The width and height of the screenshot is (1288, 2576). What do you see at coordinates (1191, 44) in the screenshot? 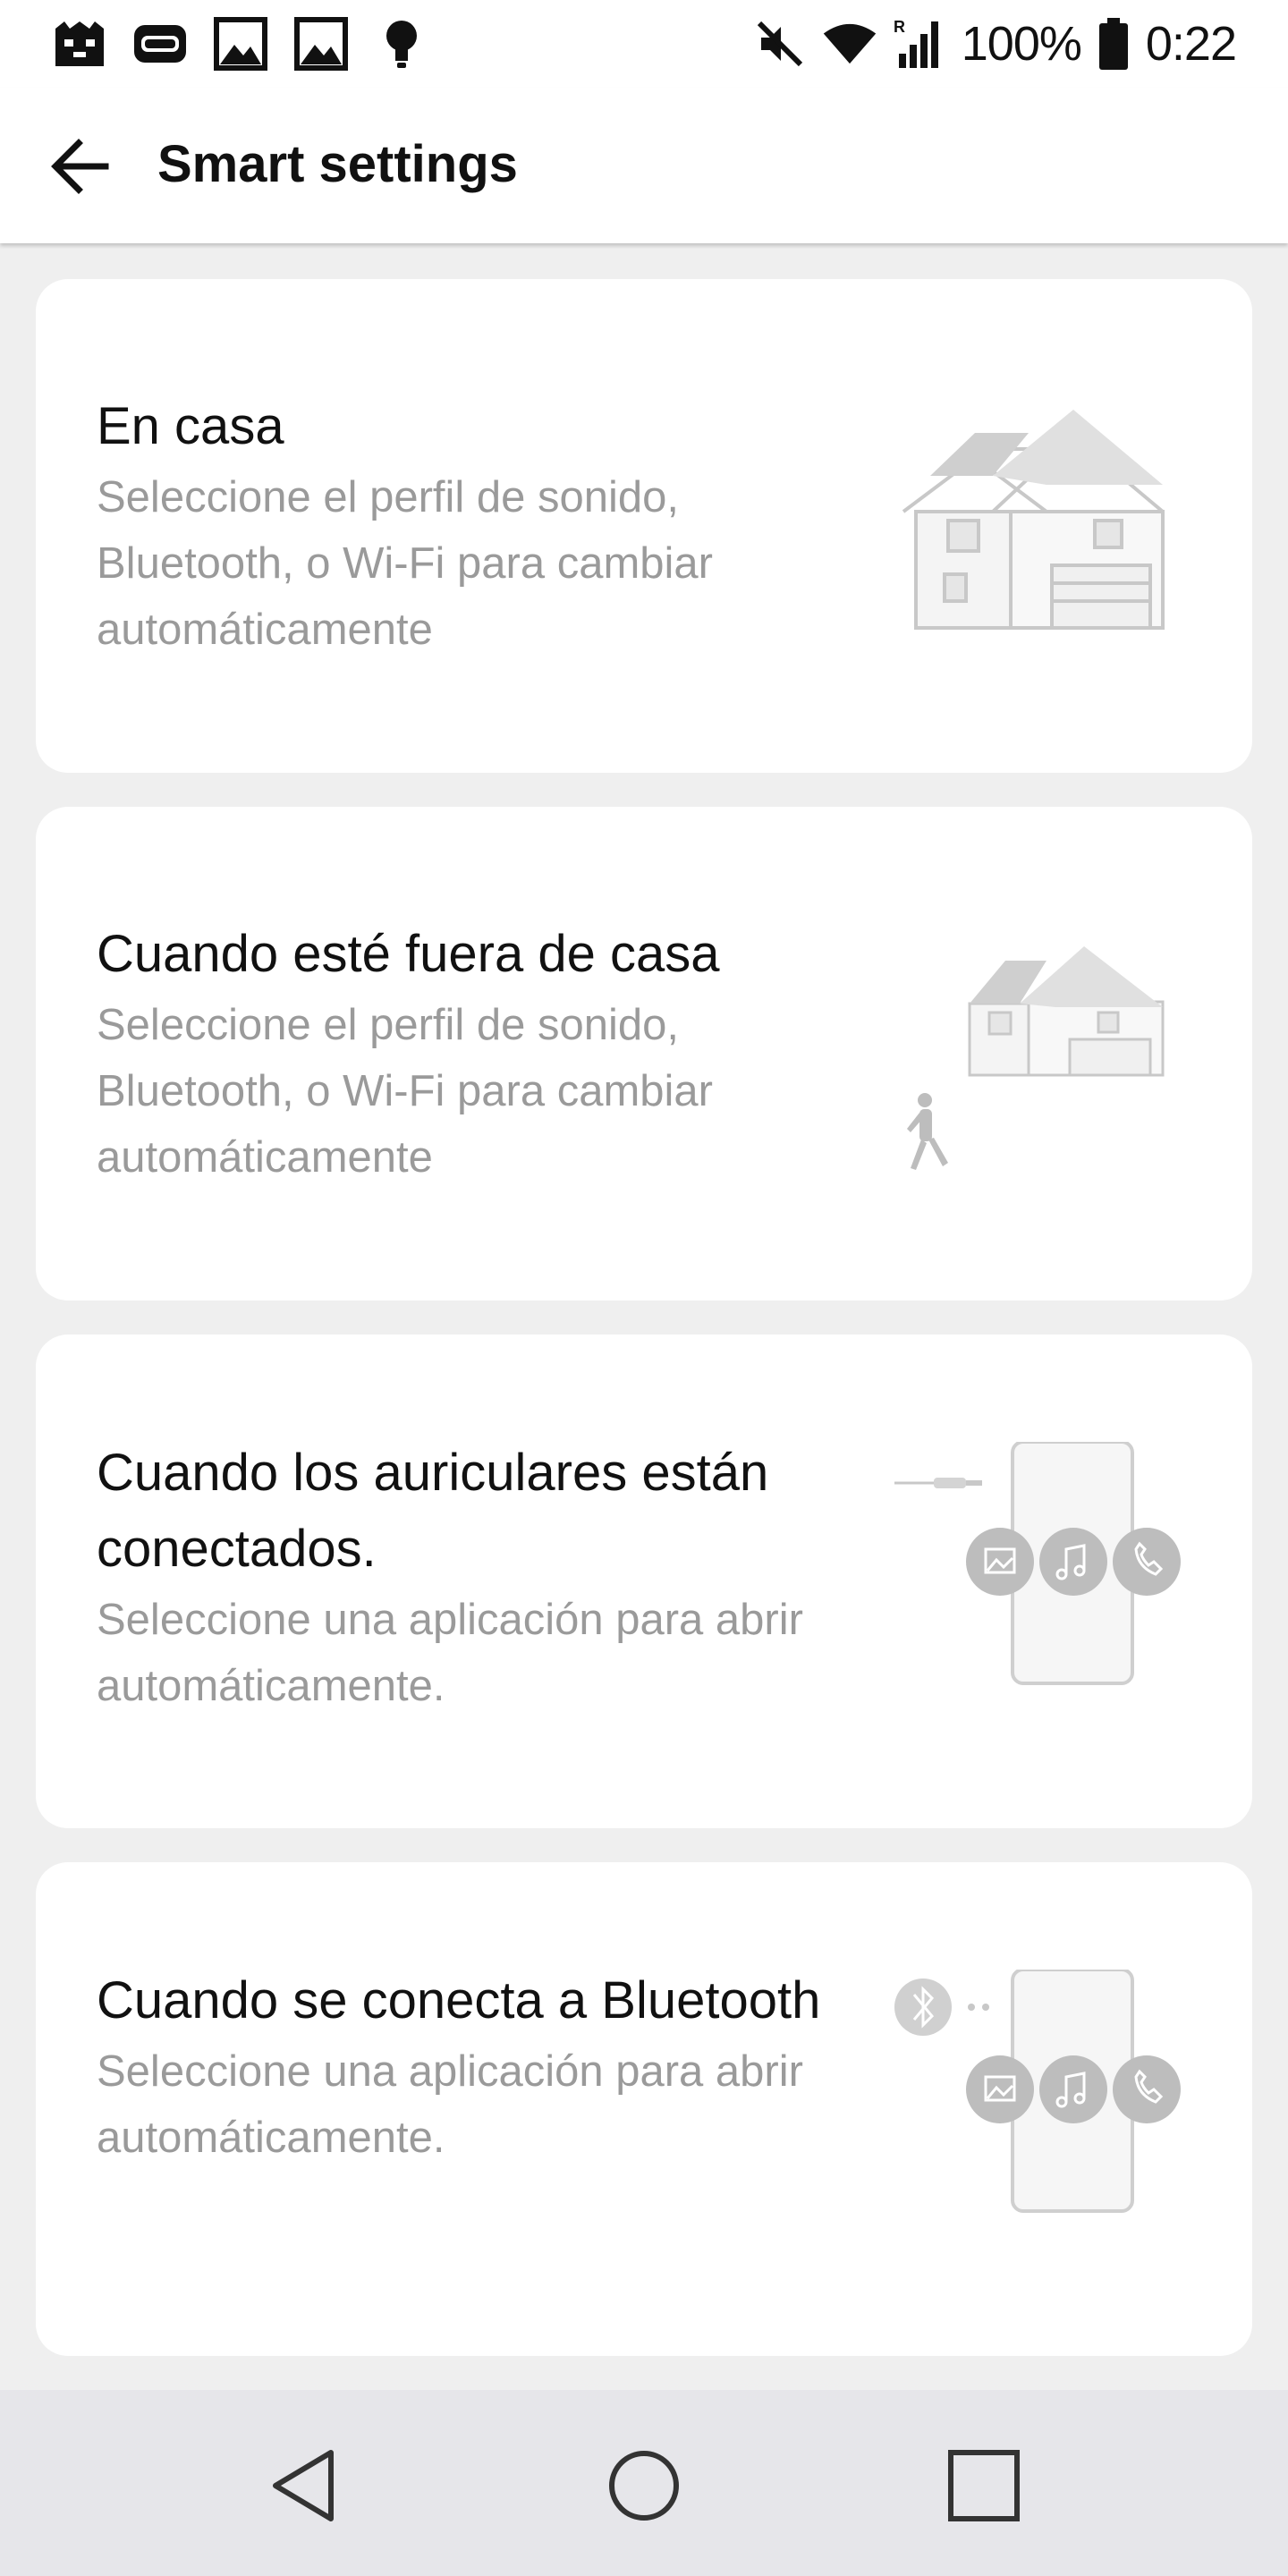
I see `clock: 0:22` at bounding box center [1191, 44].